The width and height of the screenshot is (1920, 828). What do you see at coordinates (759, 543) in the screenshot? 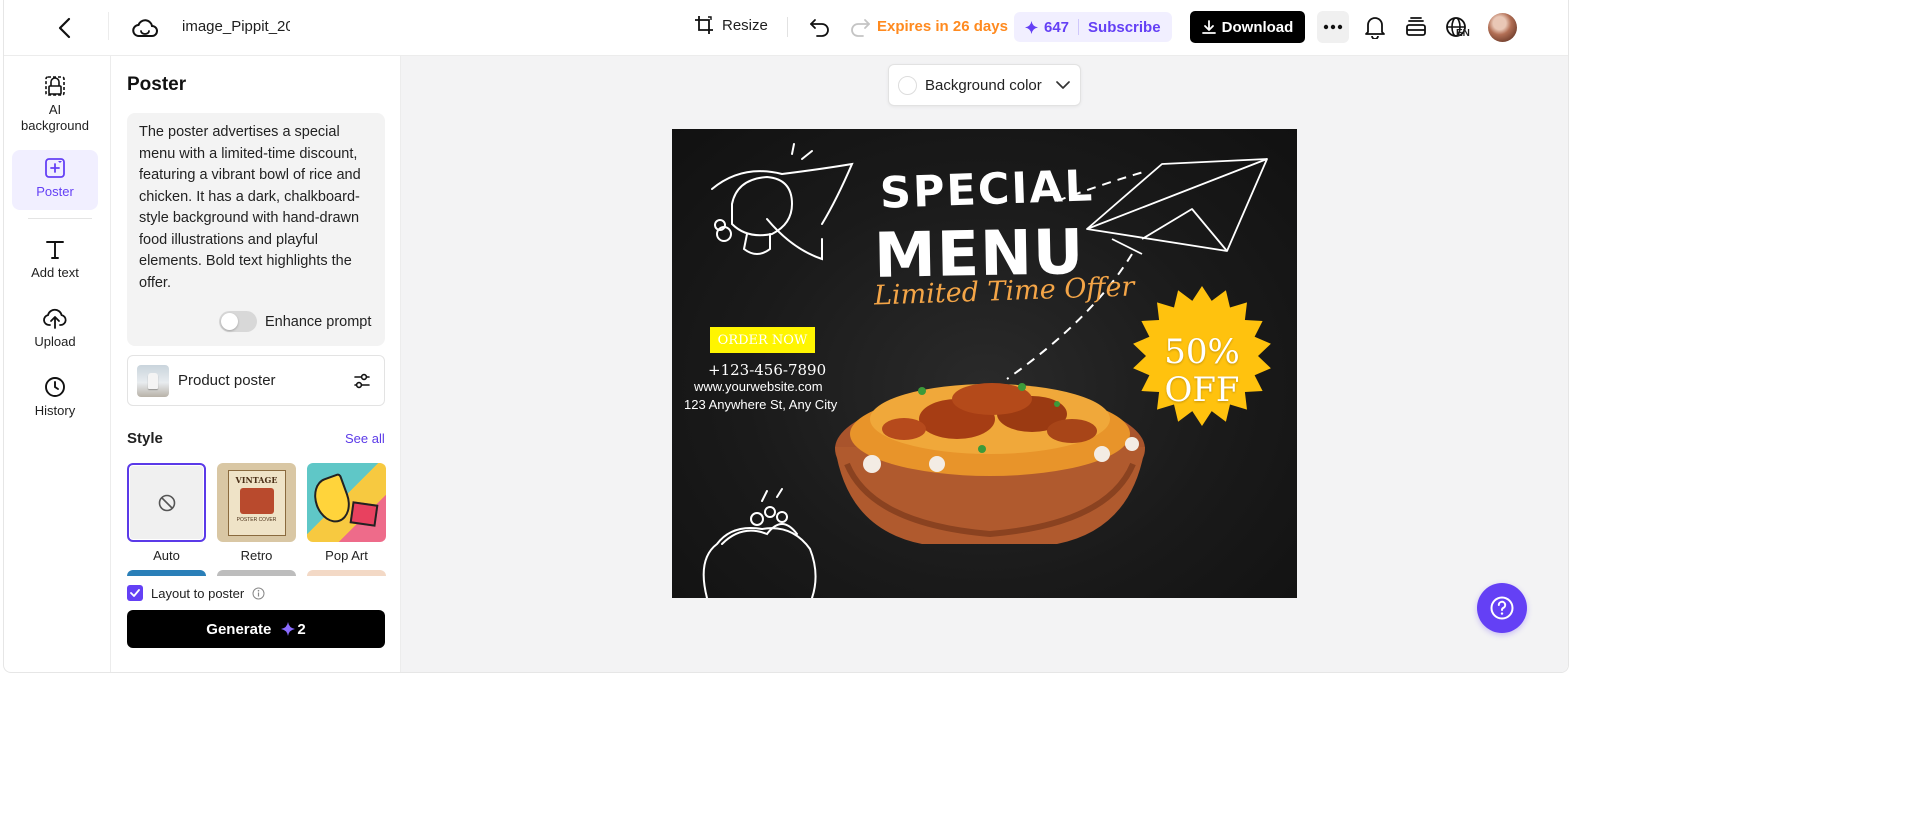
I see `food-doodle-bottom` at bounding box center [759, 543].